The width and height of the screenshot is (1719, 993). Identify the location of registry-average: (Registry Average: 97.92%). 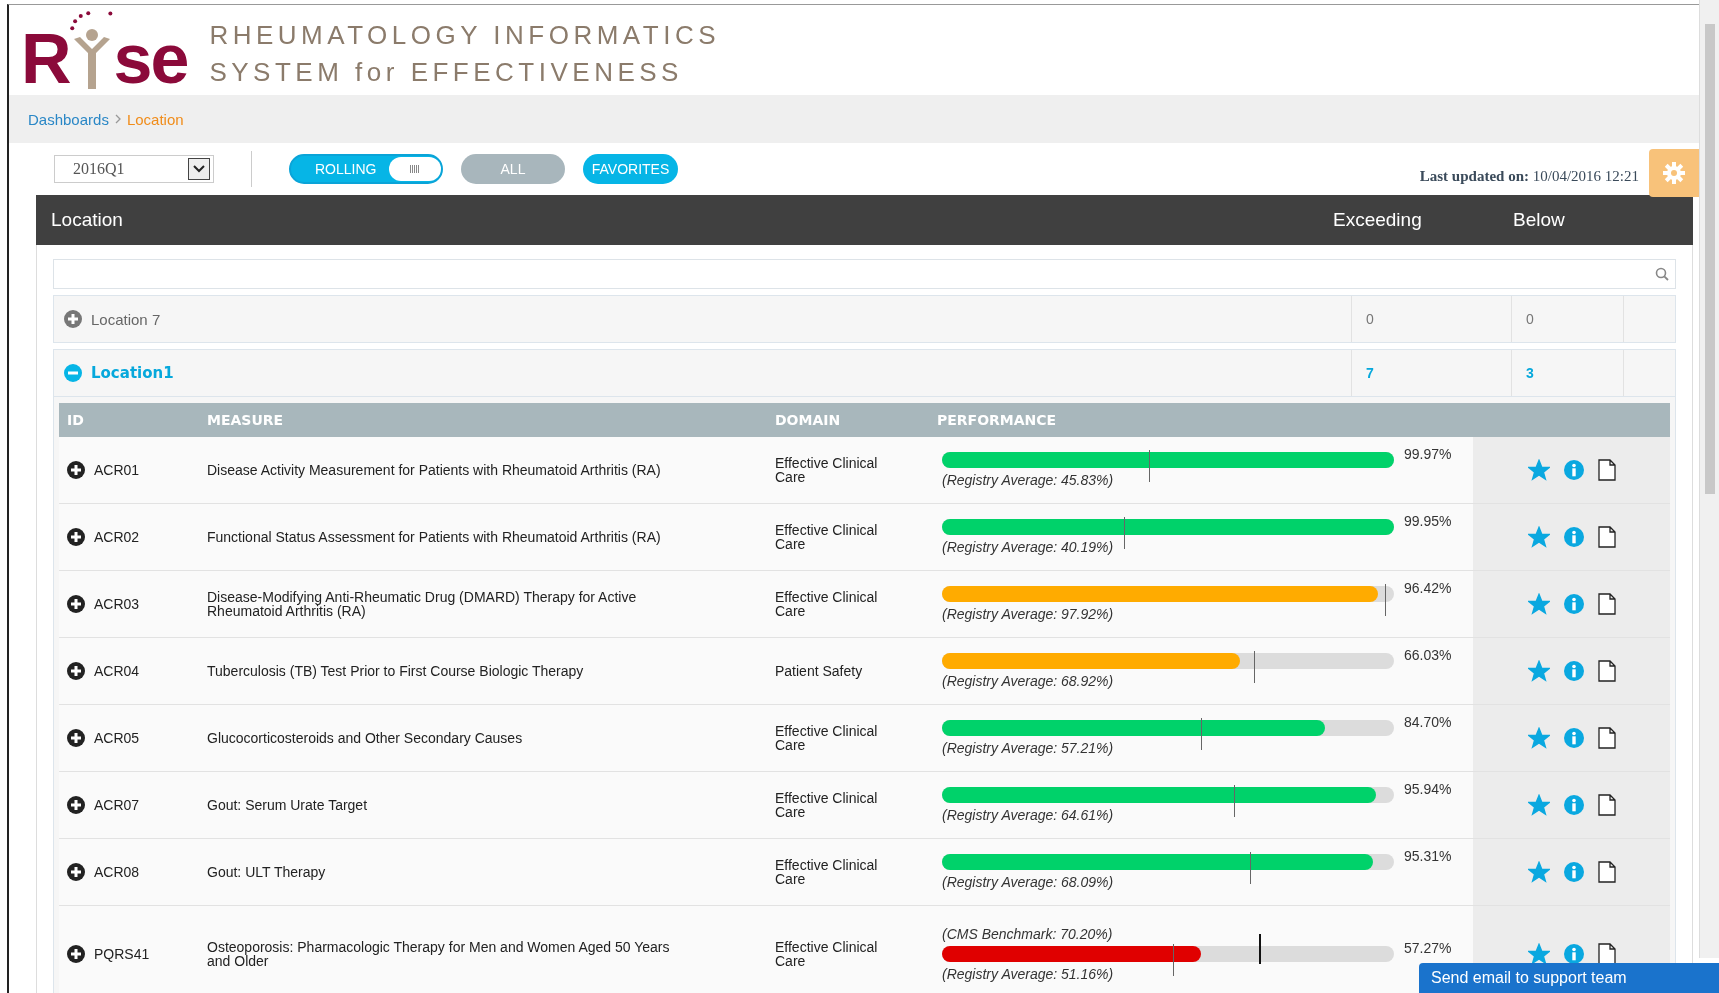
(1028, 614).